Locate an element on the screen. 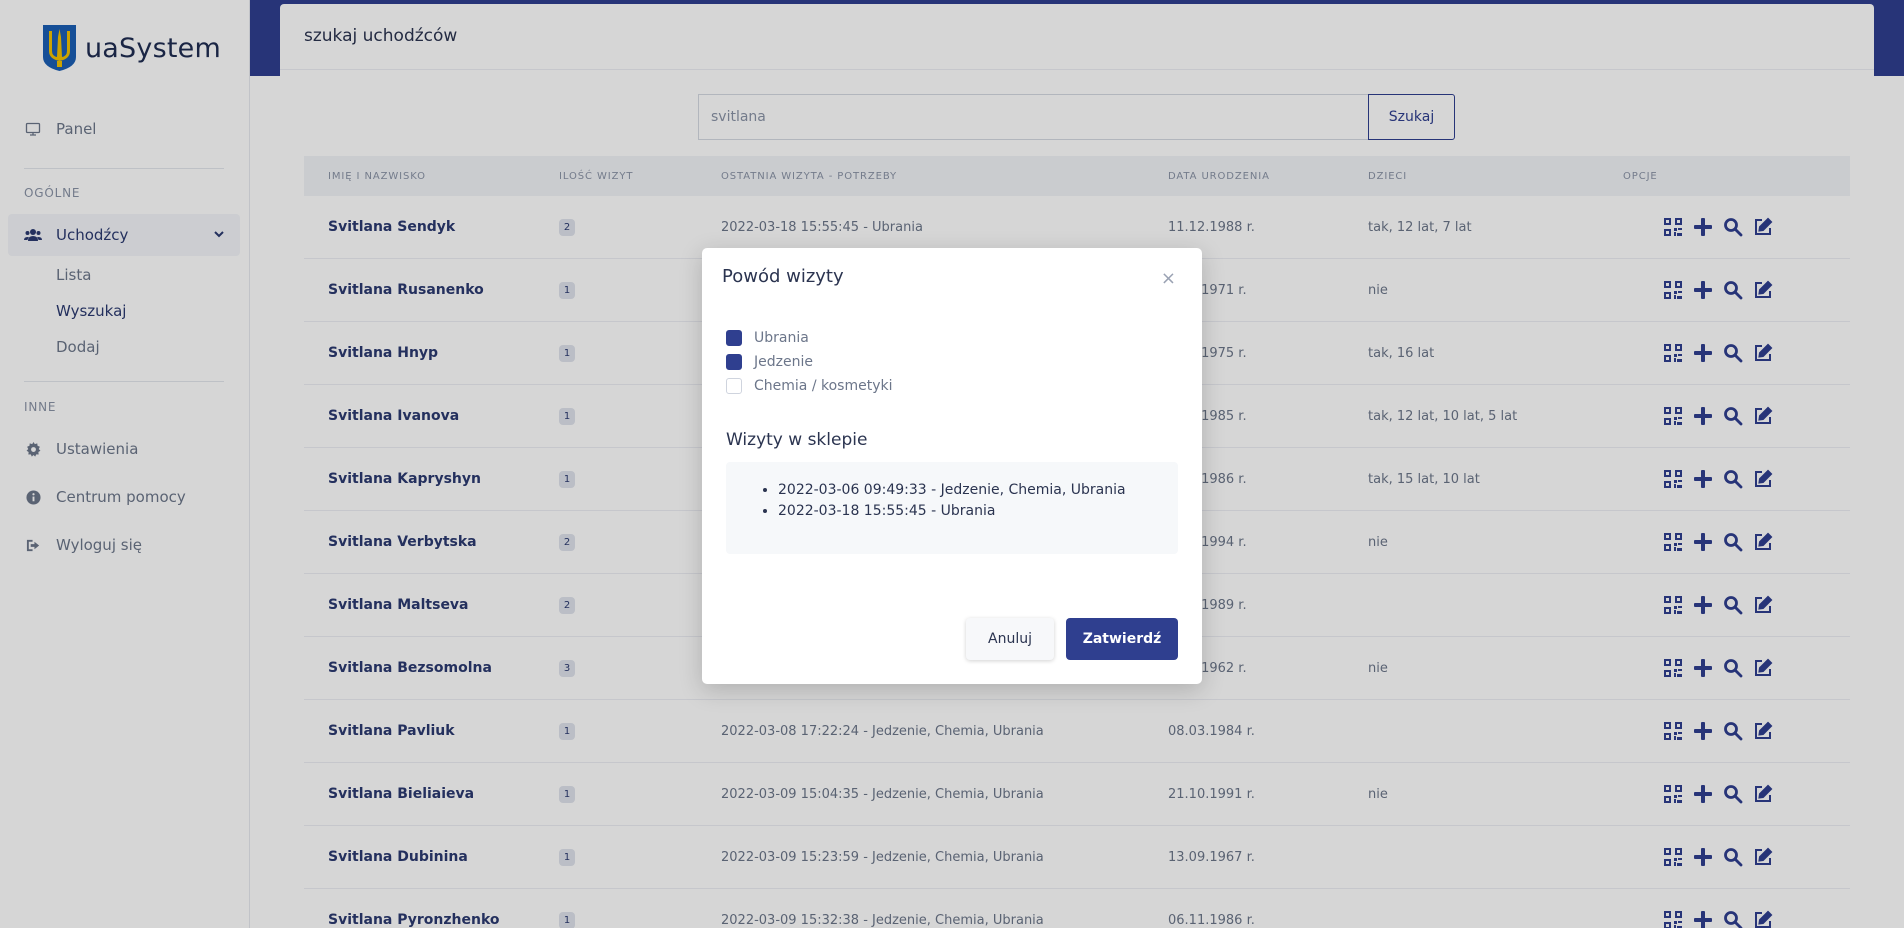  list-item: 2022-03-18 15:55:45 - Ubrania is located at coordinates (978, 511).